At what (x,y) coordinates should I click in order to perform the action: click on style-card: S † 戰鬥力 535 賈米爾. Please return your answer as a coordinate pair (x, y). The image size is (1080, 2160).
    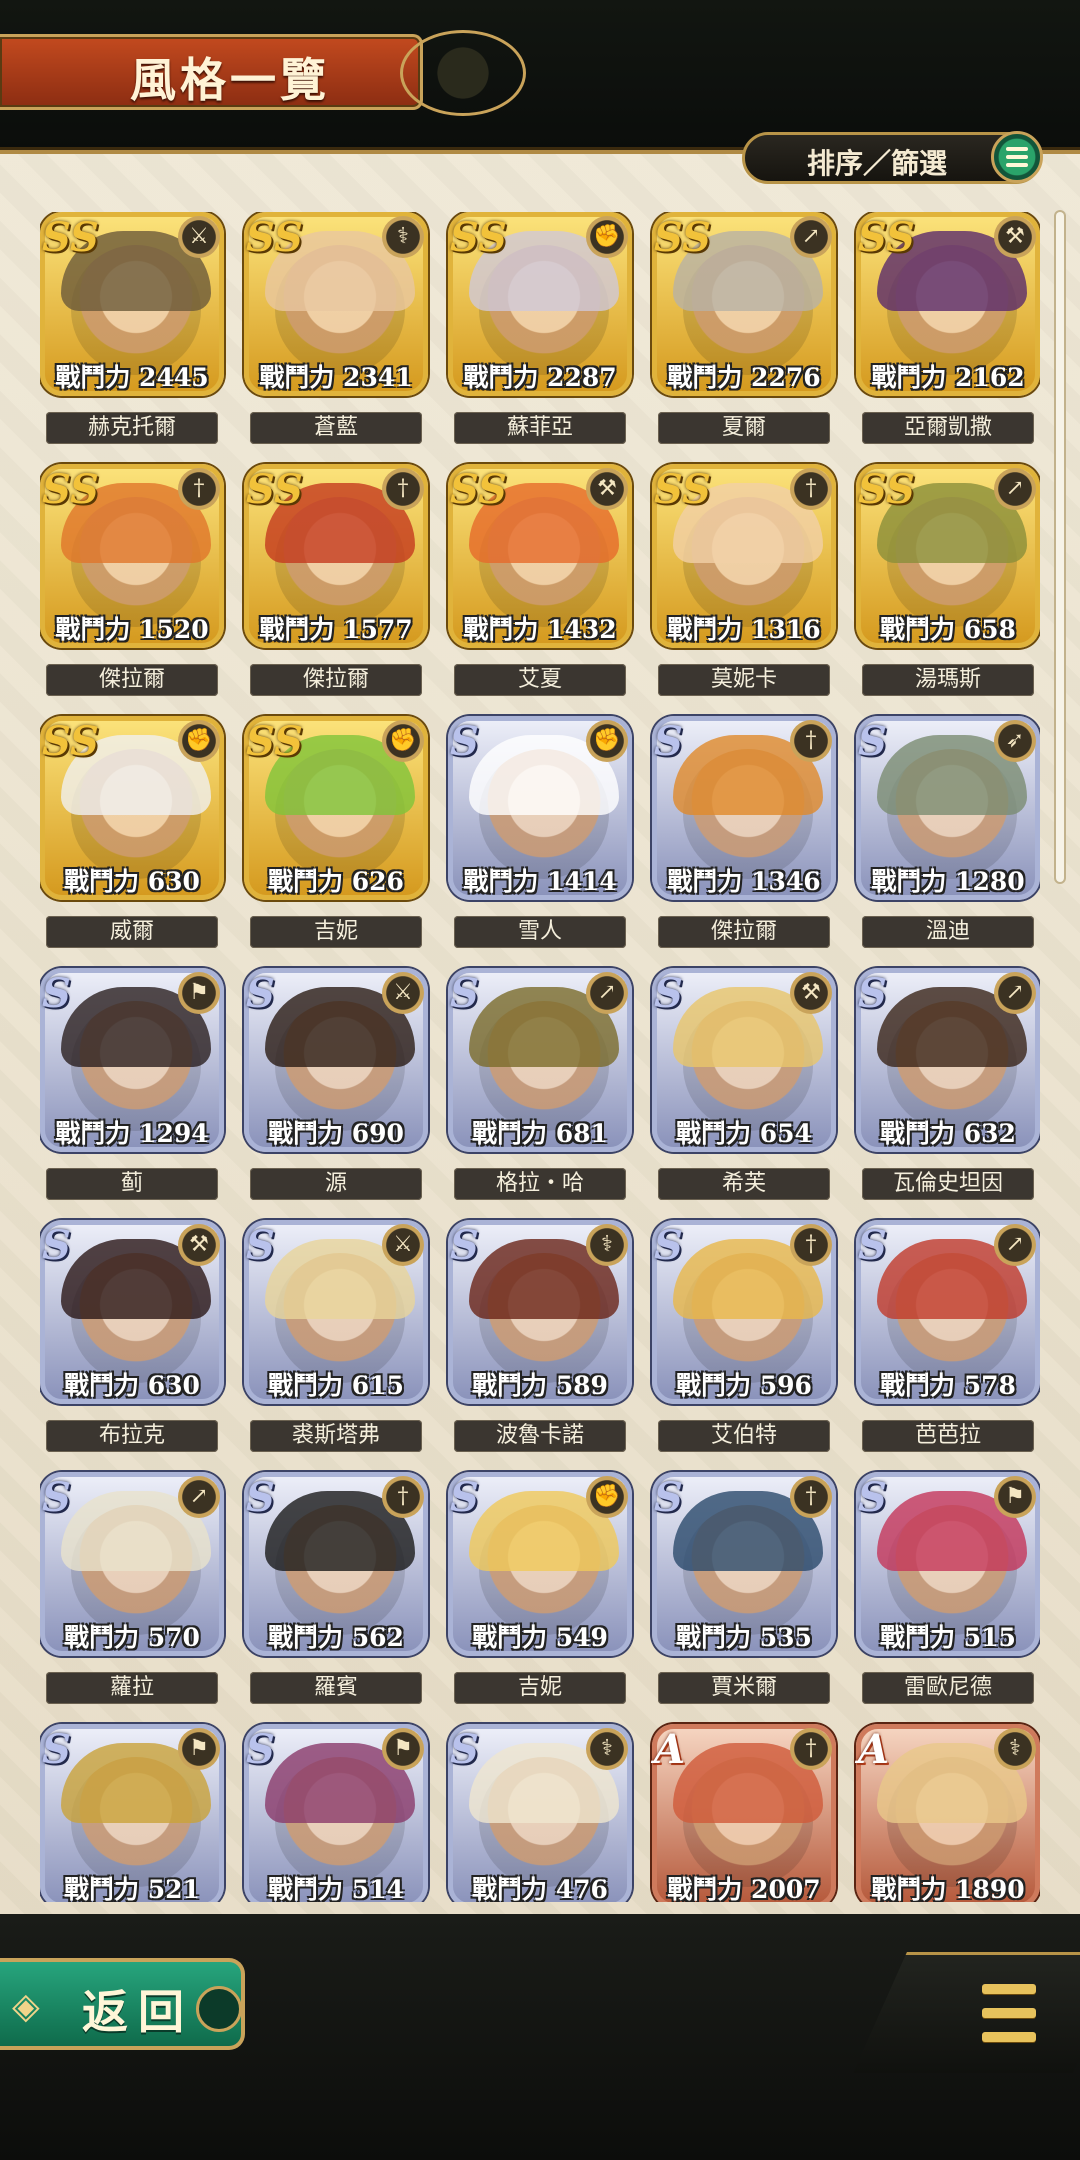
    Looking at the image, I should click on (744, 1588).